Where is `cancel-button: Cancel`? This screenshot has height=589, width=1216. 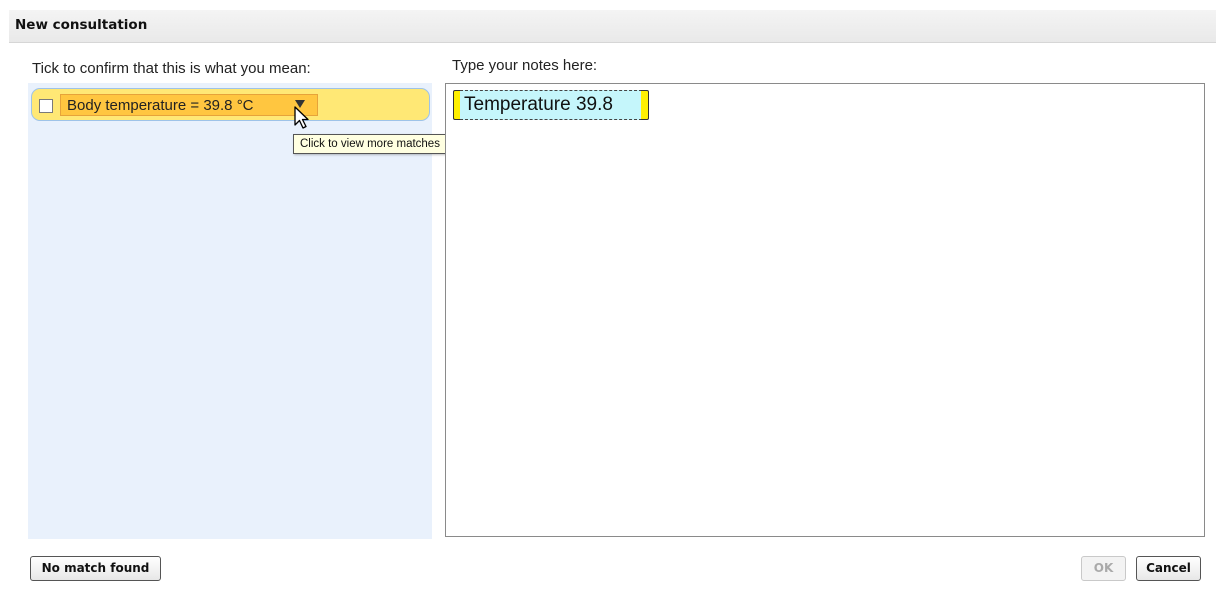
cancel-button: Cancel is located at coordinates (1168, 568).